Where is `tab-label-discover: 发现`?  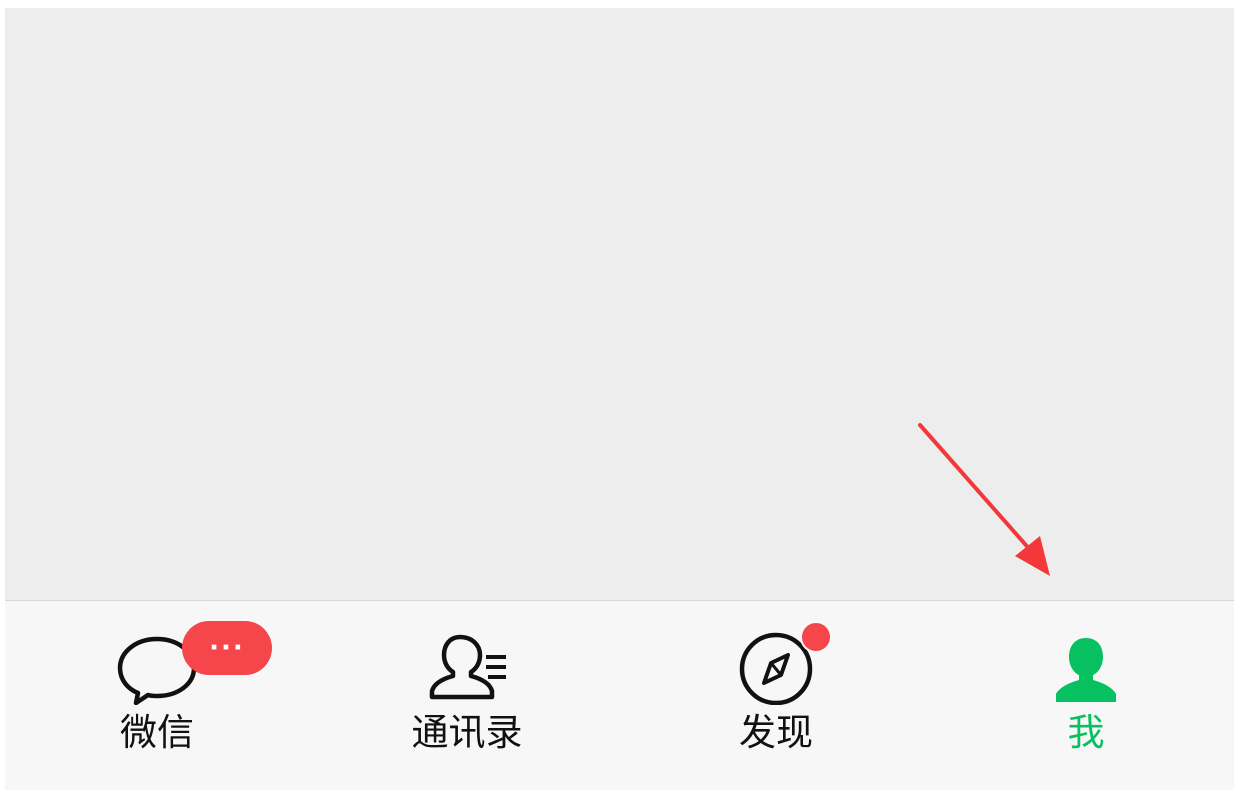 tab-label-discover: 发现 is located at coordinates (776, 732).